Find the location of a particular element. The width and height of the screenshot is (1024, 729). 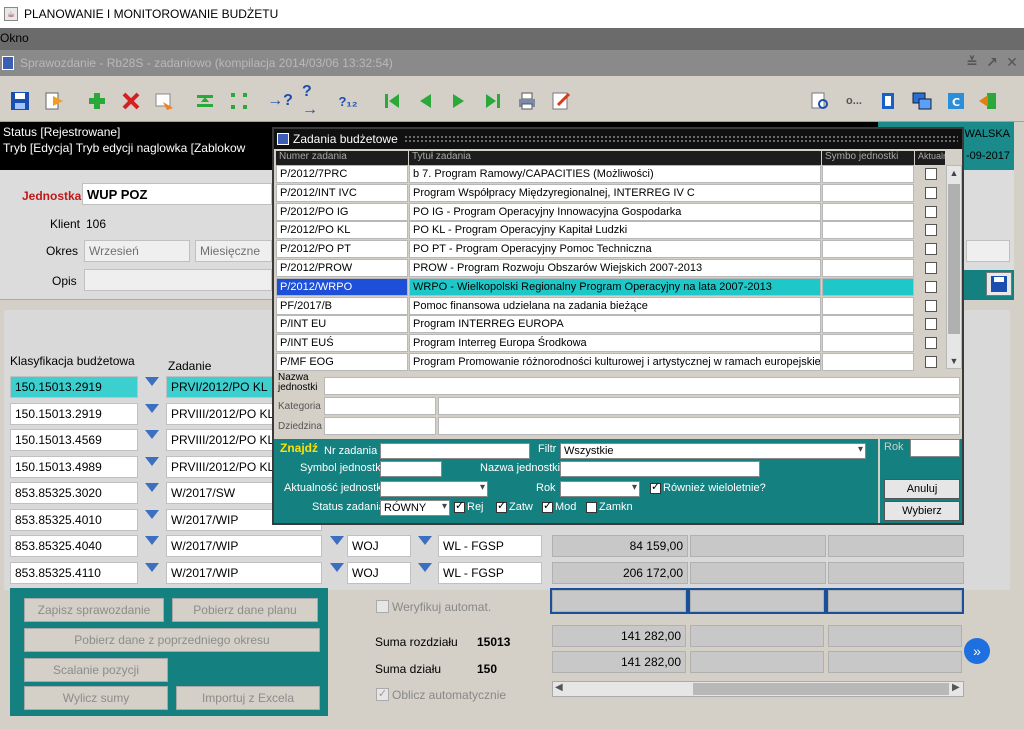

mod-box is located at coordinates (547, 506).